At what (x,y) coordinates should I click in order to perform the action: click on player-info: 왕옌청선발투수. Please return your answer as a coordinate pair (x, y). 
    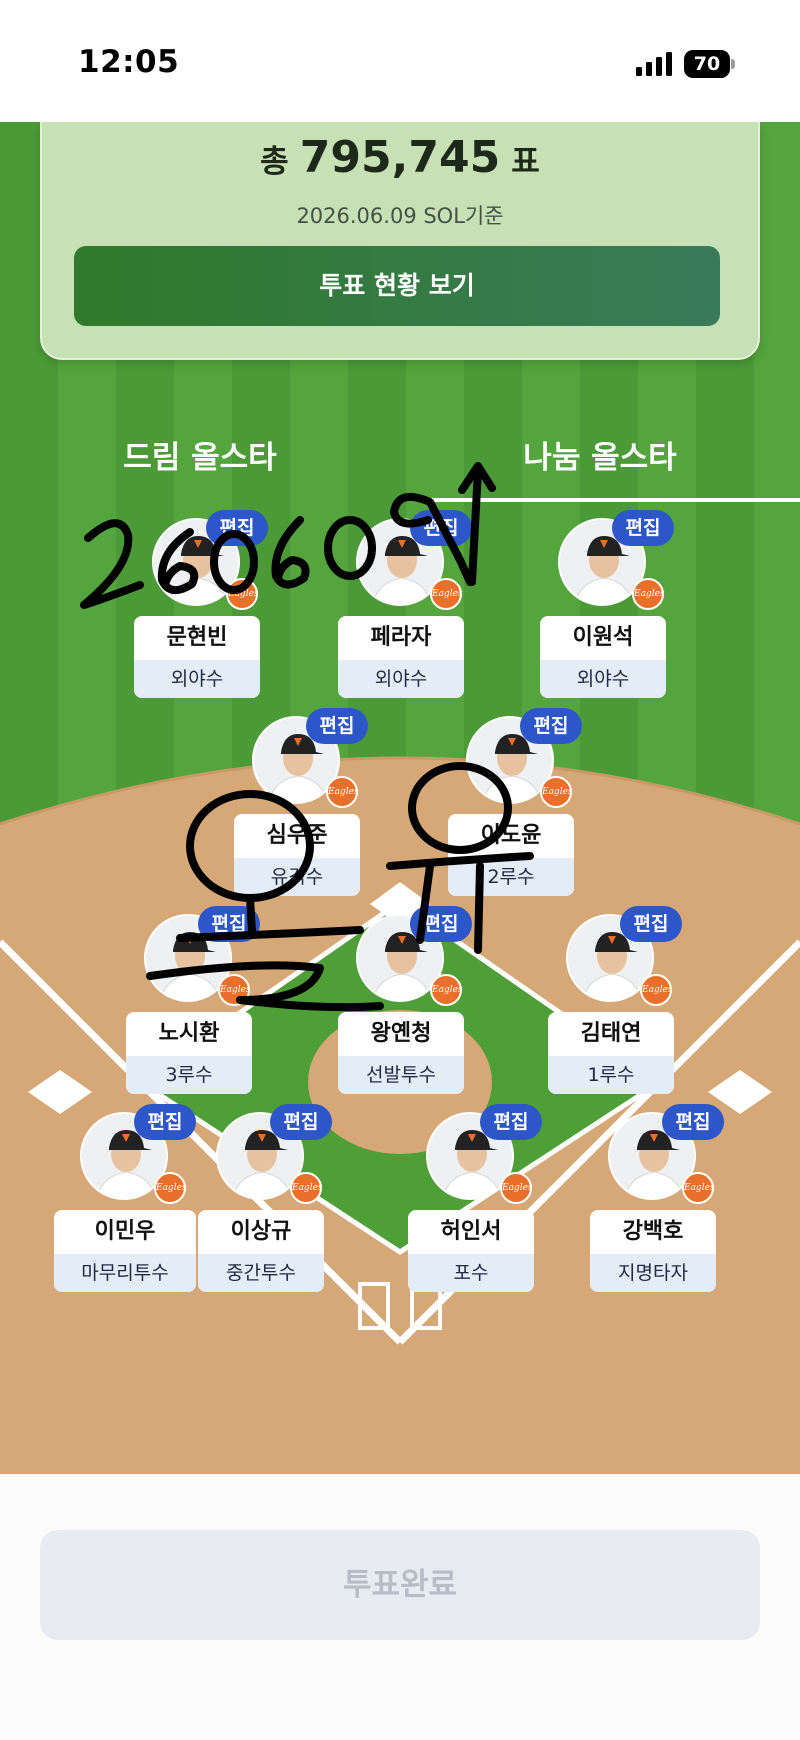
    Looking at the image, I should click on (401, 1053).